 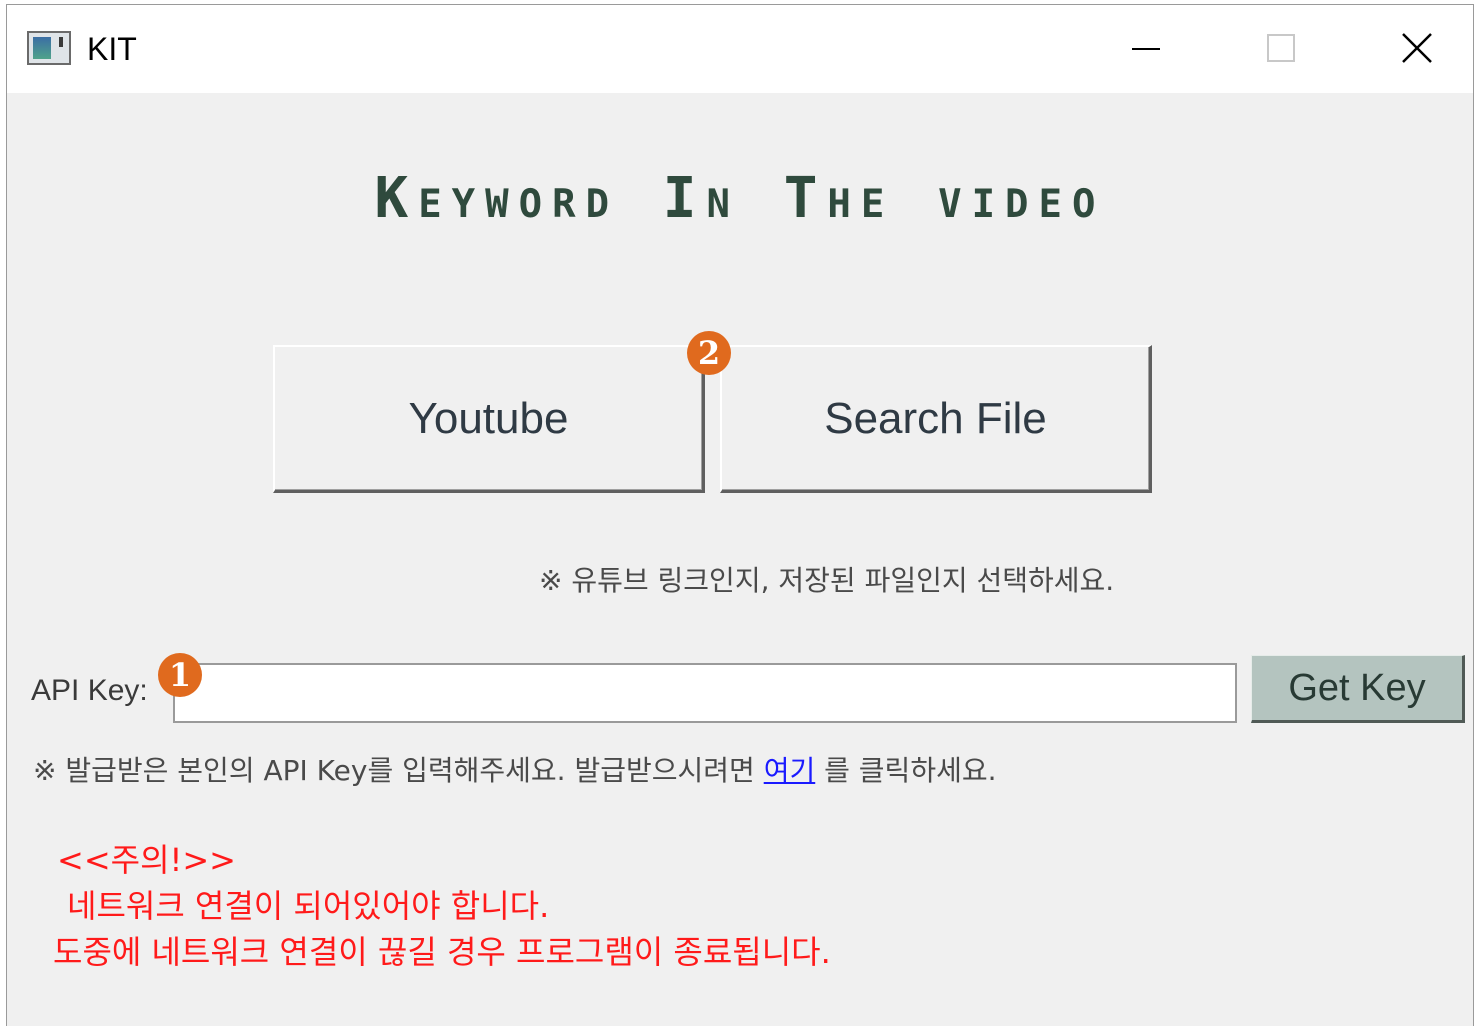 What do you see at coordinates (1417, 48) in the screenshot?
I see `close-icon` at bounding box center [1417, 48].